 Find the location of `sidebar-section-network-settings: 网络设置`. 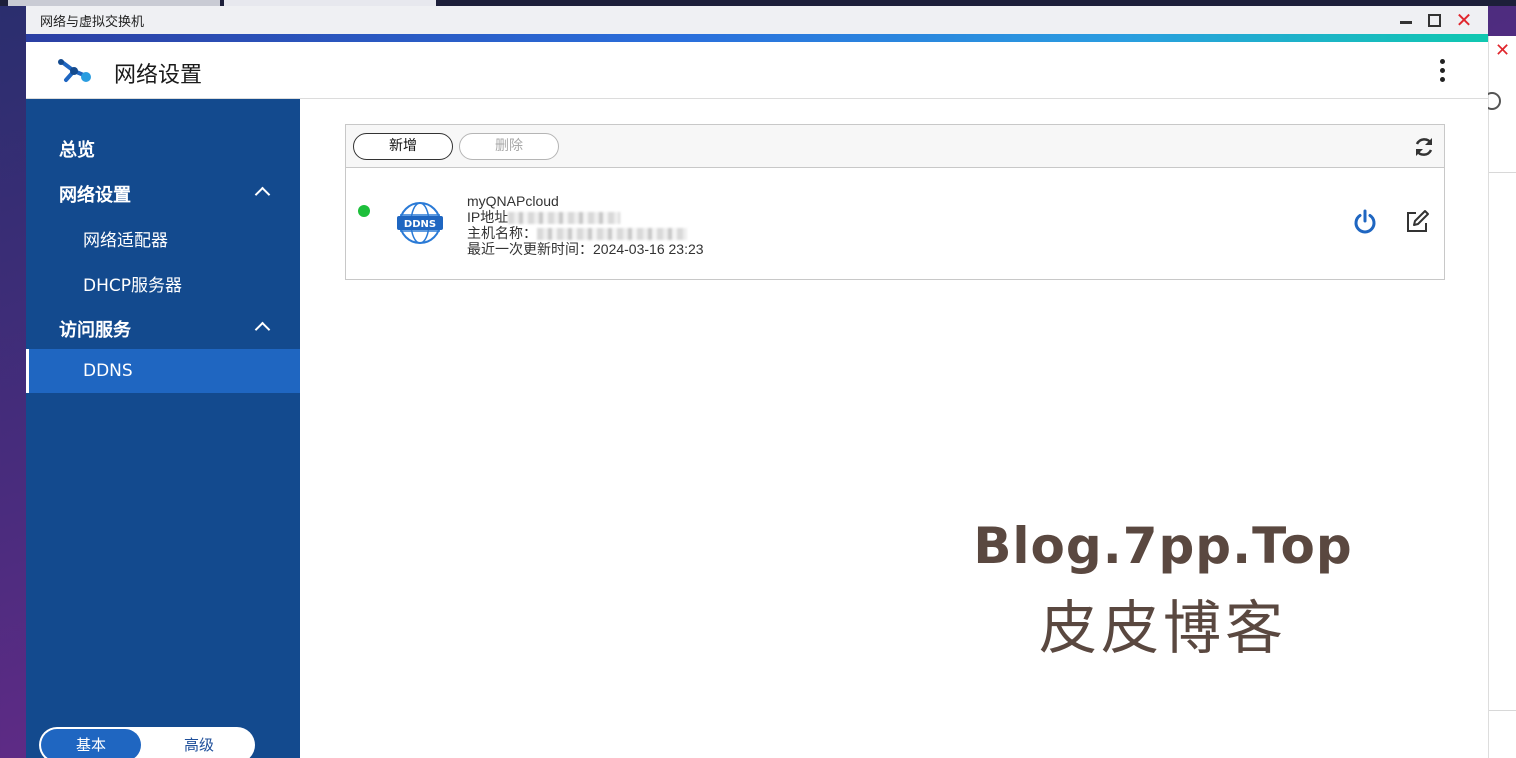

sidebar-section-network-settings: 网络设置 is located at coordinates (163, 191).